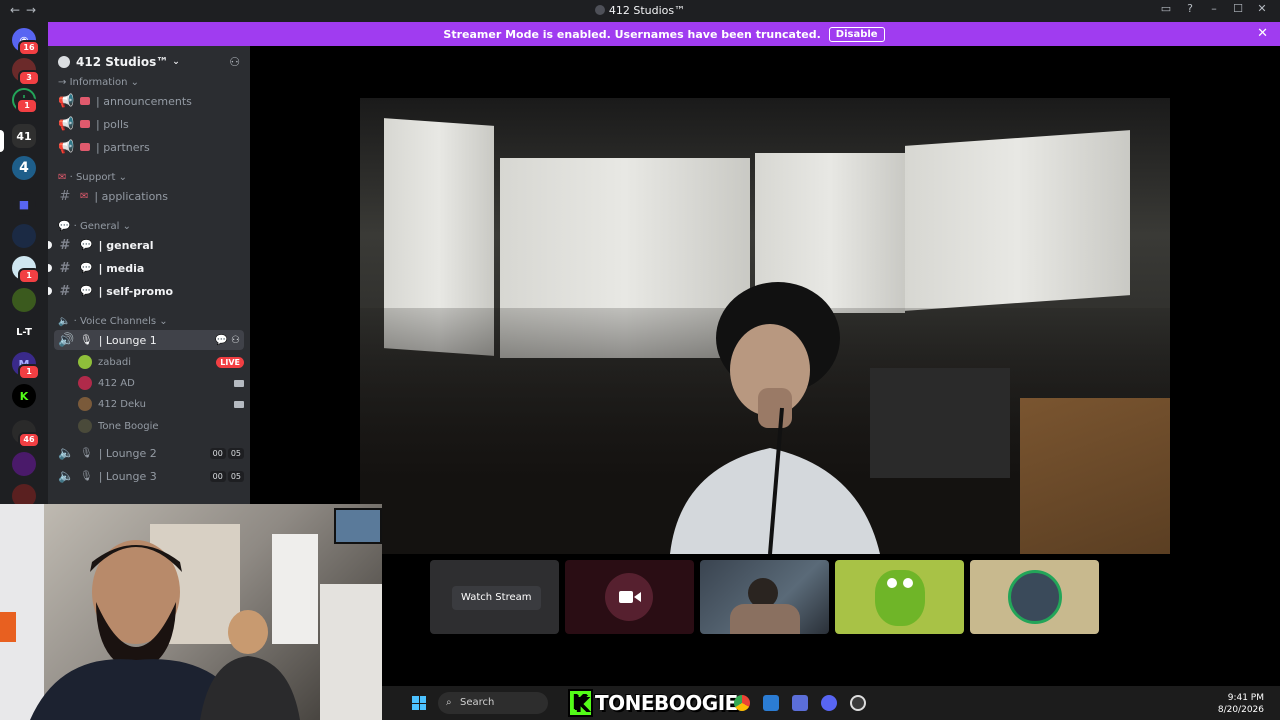  I want to click on voice-user-412-deku: 412 Deku, so click(161, 404).